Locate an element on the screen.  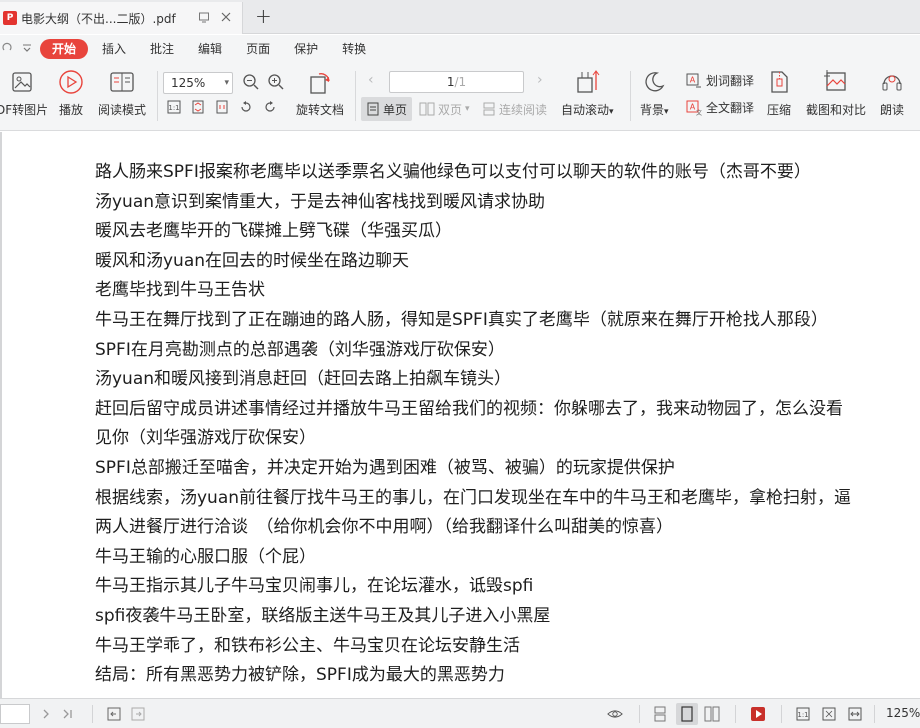
word-translate-label: 划词翻译 is located at coordinates (730, 81).